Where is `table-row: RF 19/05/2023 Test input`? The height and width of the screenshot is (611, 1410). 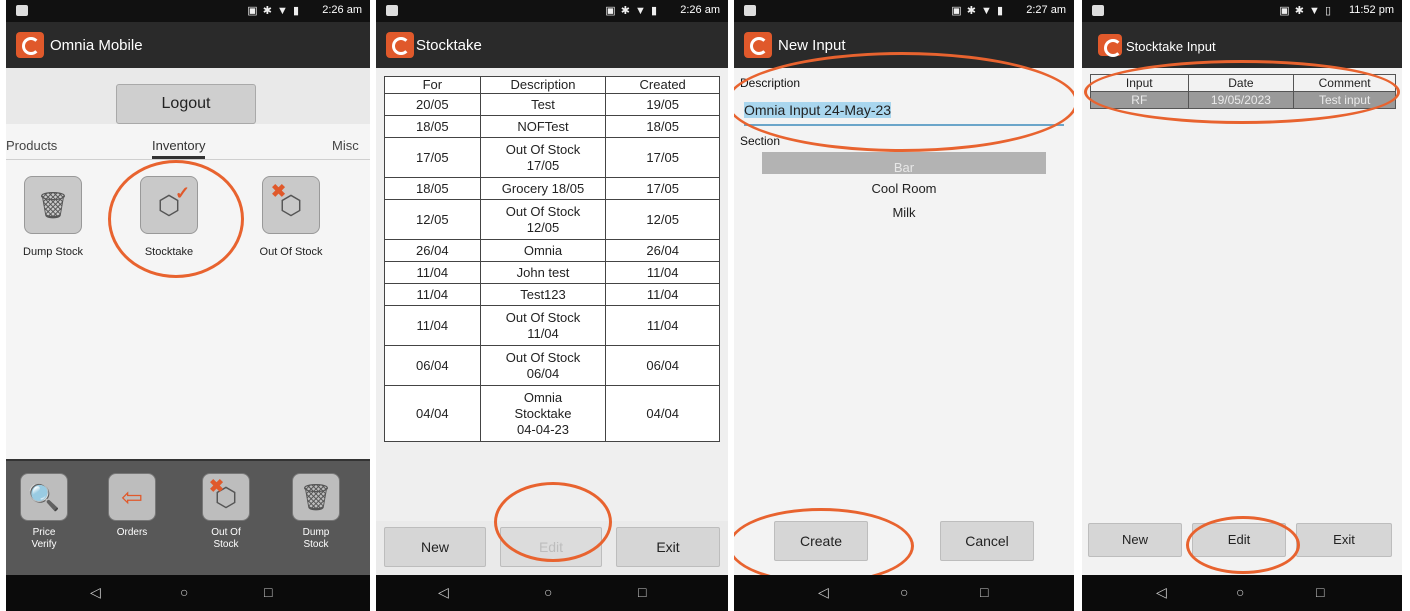
table-row: RF 19/05/2023 Test input is located at coordinates (1243, 100).